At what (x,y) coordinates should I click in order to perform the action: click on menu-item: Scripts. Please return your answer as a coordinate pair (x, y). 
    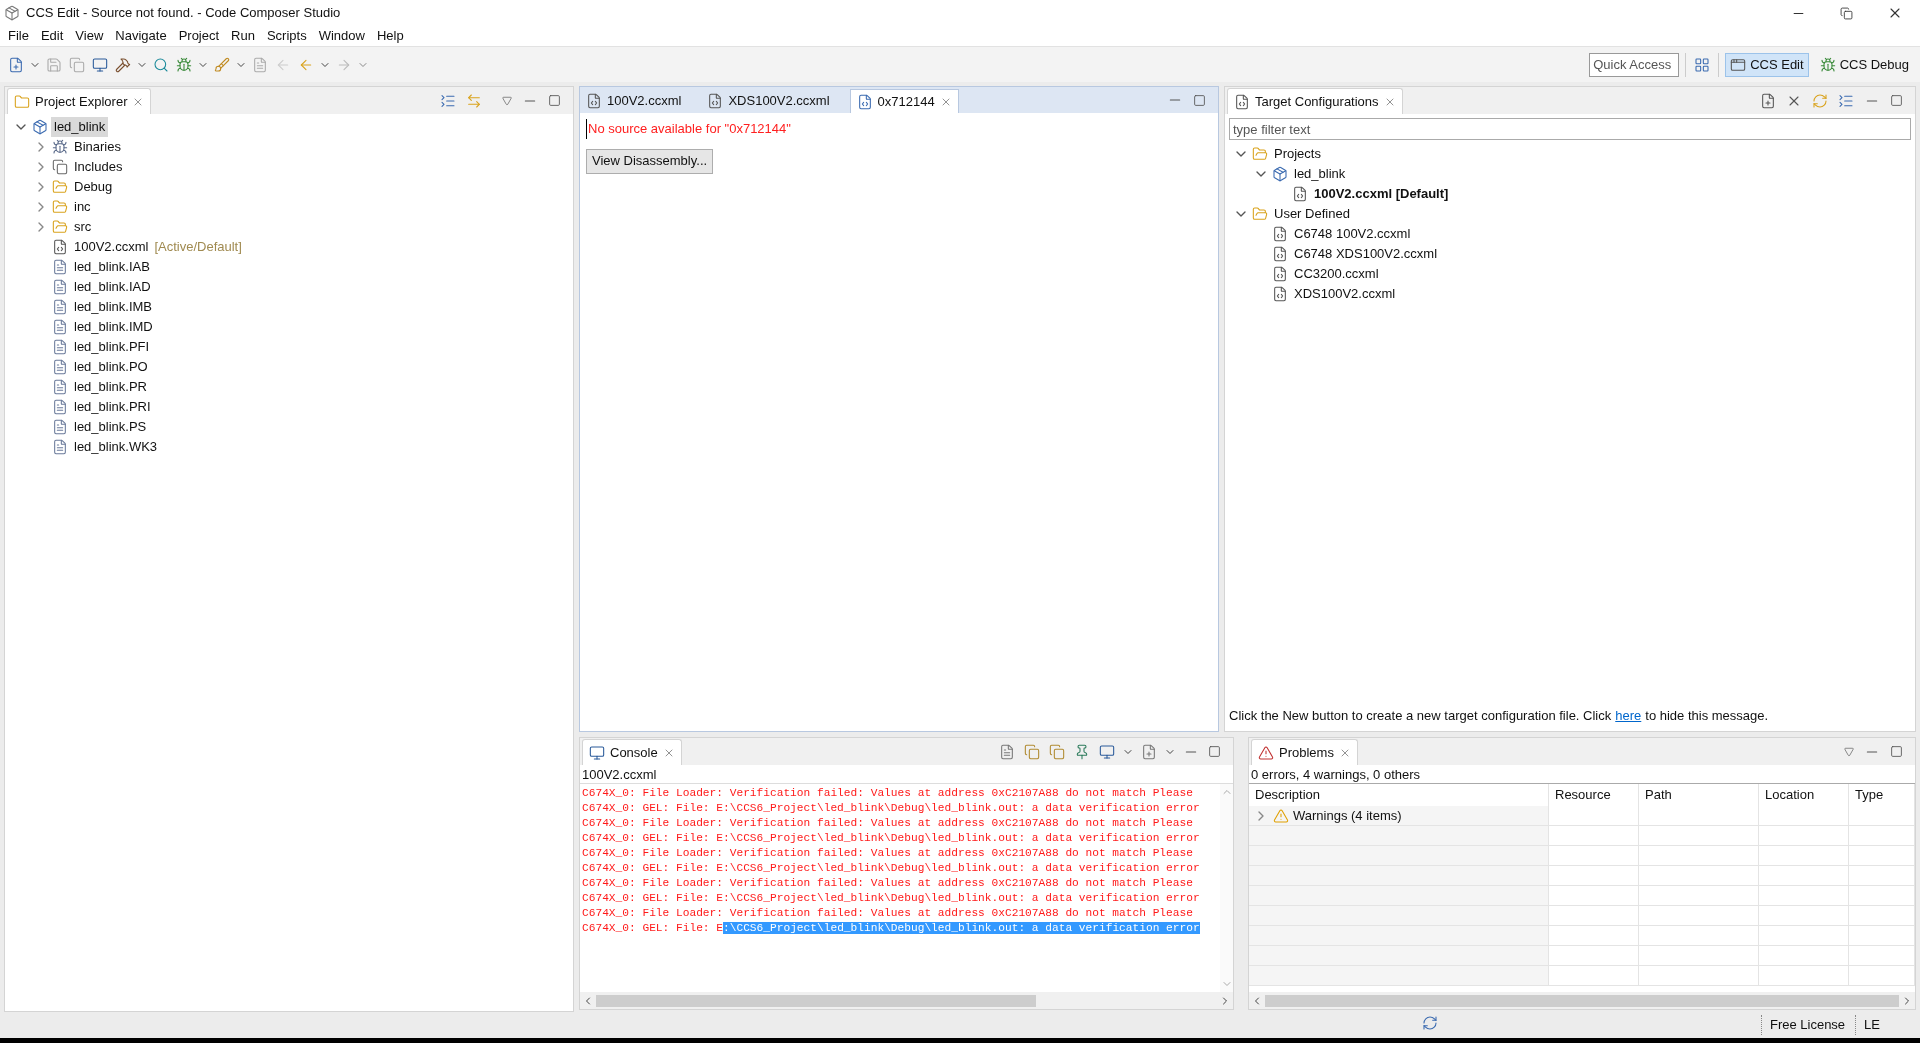
    Looking at the image, I should click on (286, 36).